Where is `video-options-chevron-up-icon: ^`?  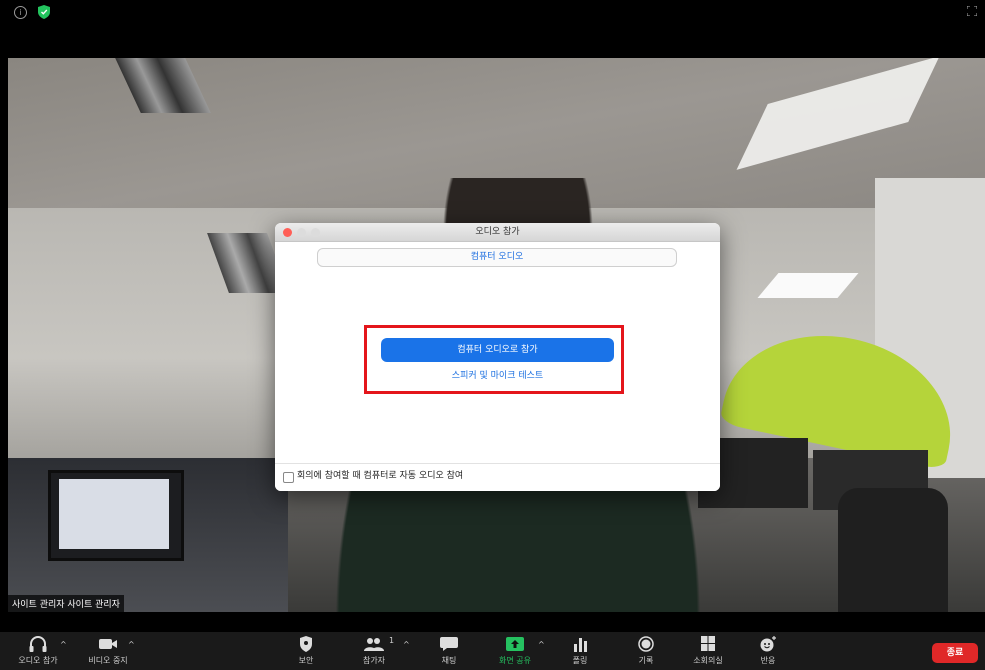 video-options-chevron-up-icon: ^ is located at coordinates (131, 644).